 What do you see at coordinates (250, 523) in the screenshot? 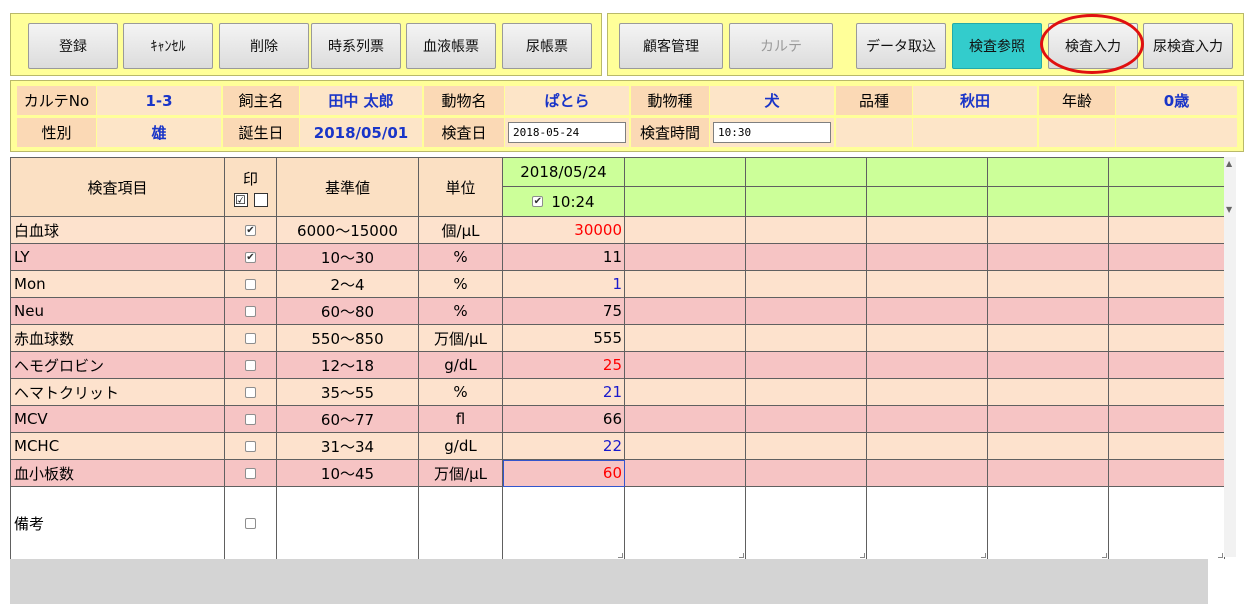
I see `remarks-print-checkbox` at bounding box center [250, 523].